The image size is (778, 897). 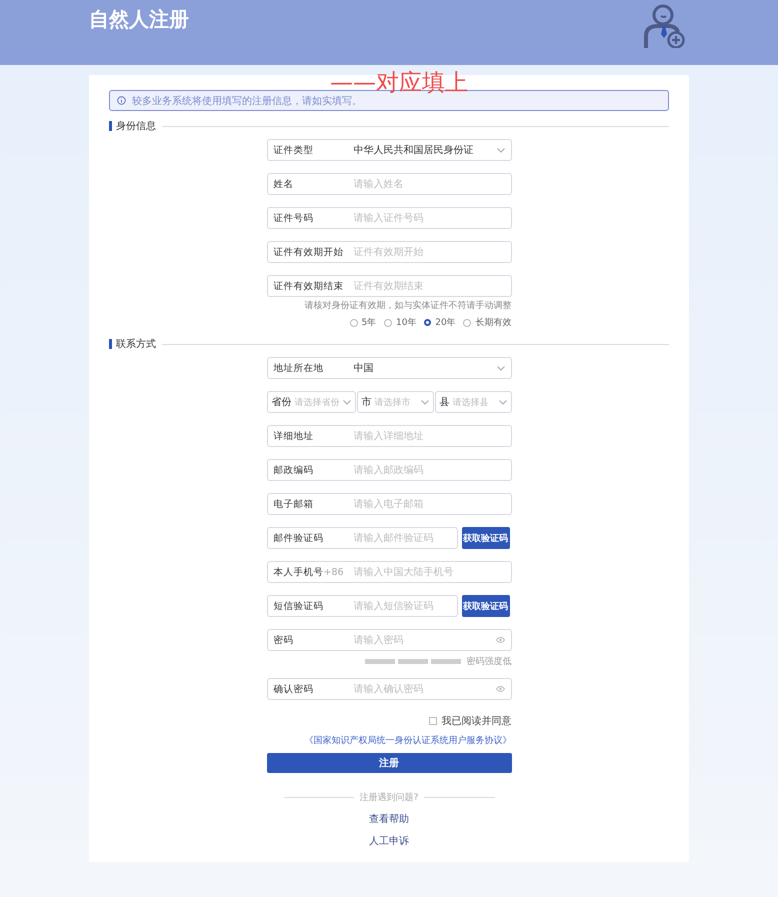 I want to click on text-field: 邮政编码 请输入邮政编码, so click(x=389, y=470).